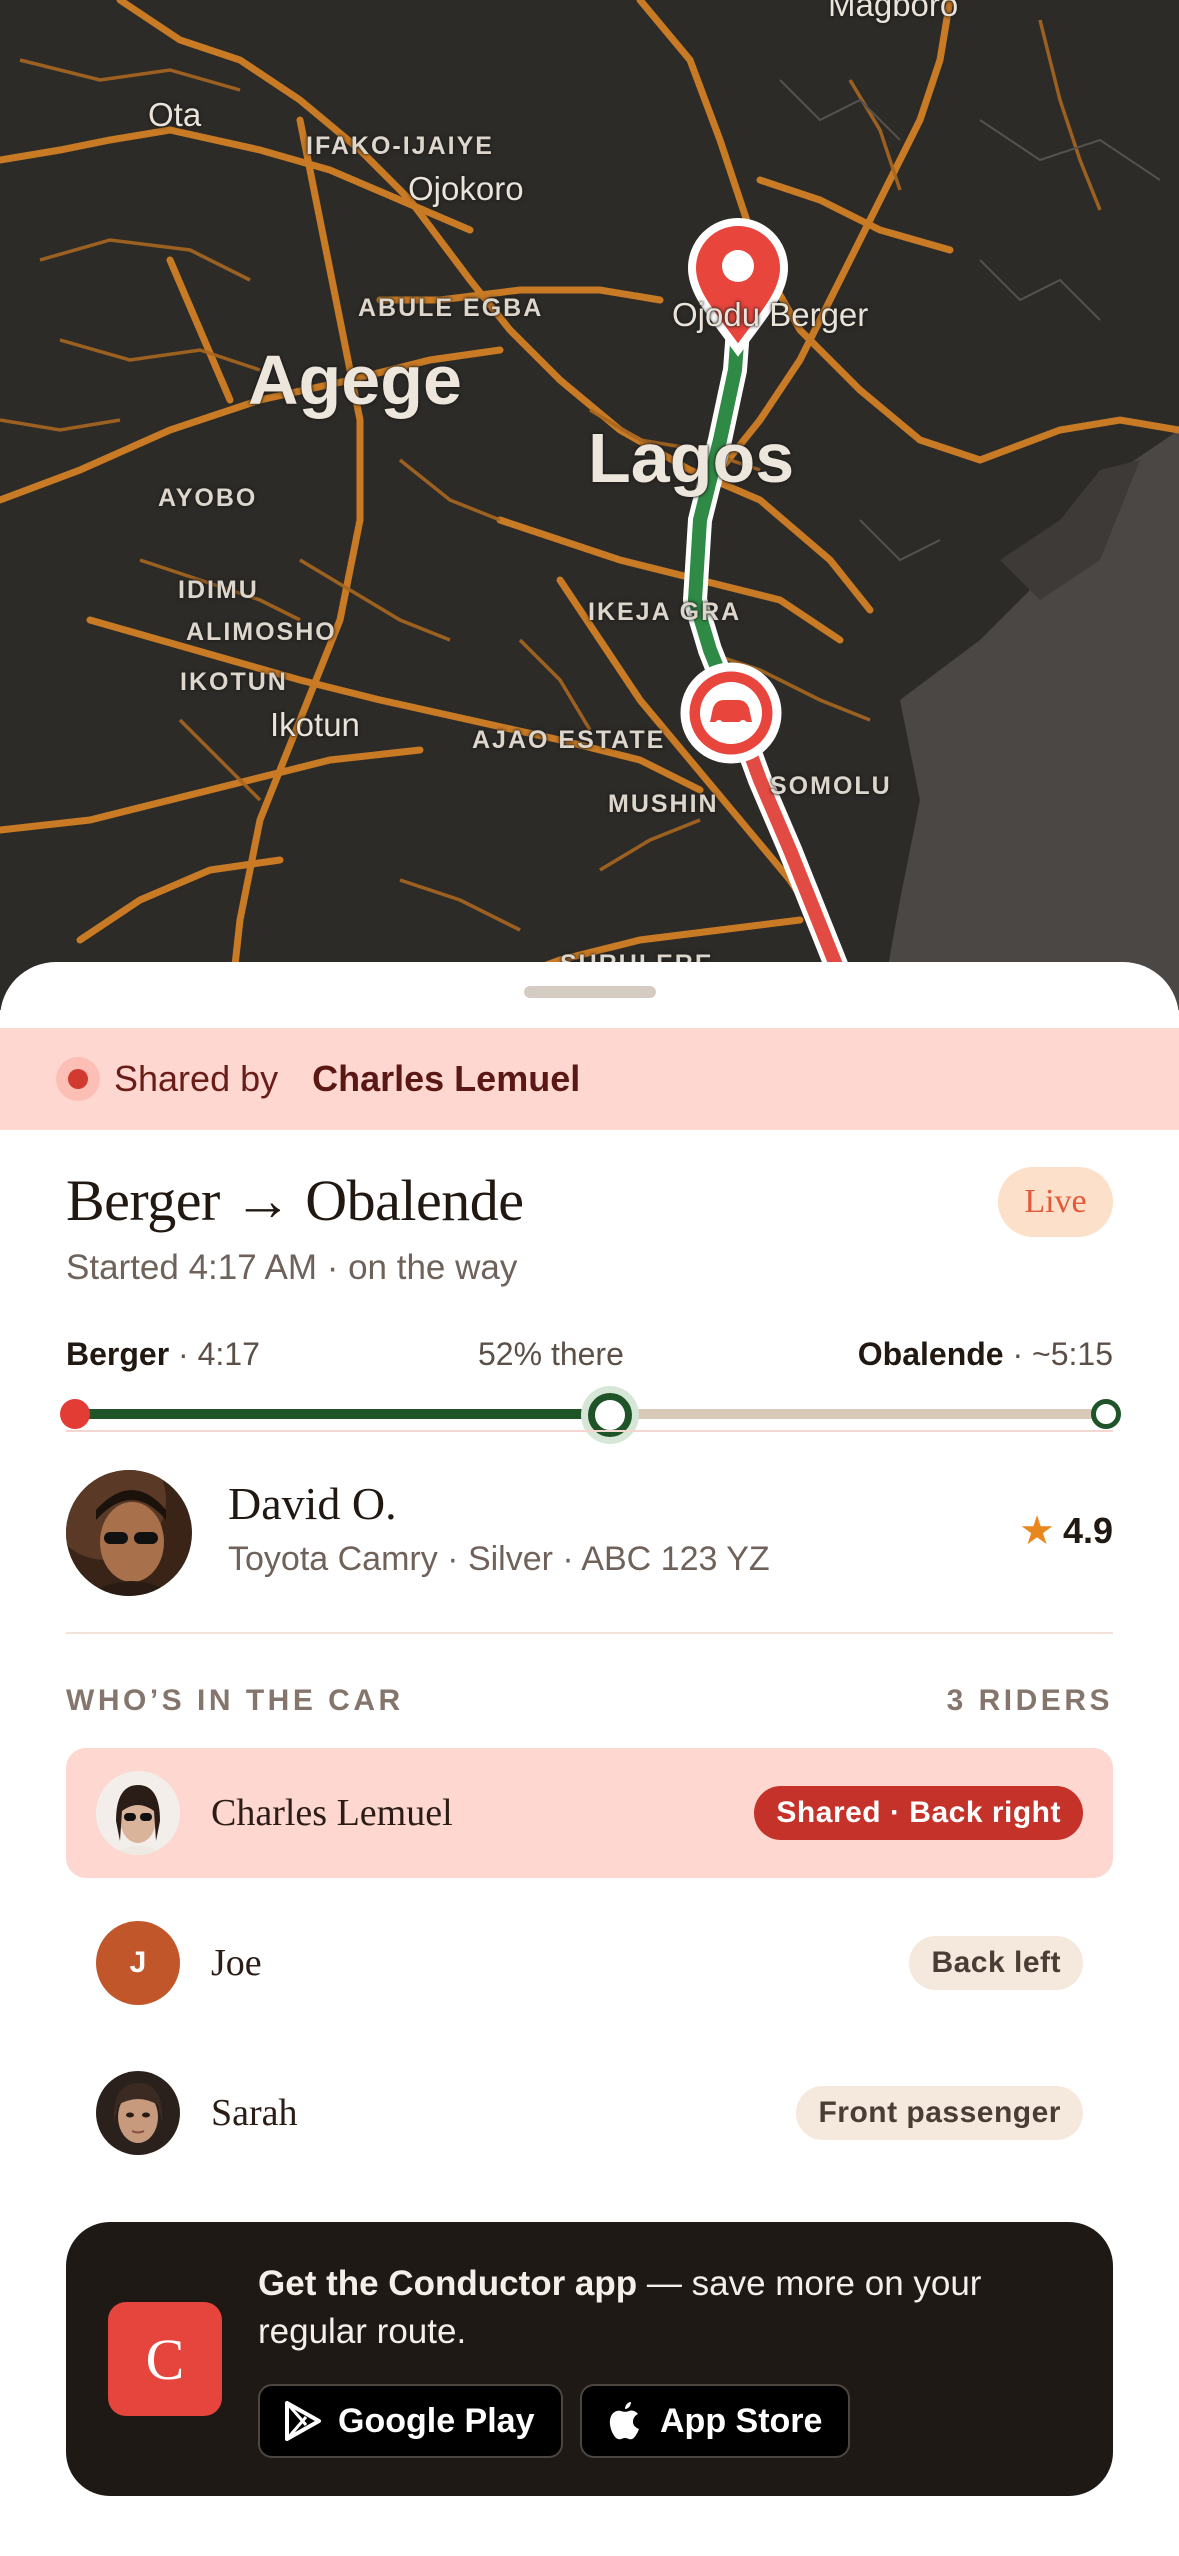 This screenshot has width=1179, height=2556. I want to click on map-label-agege: Agege, so click(355, 380).